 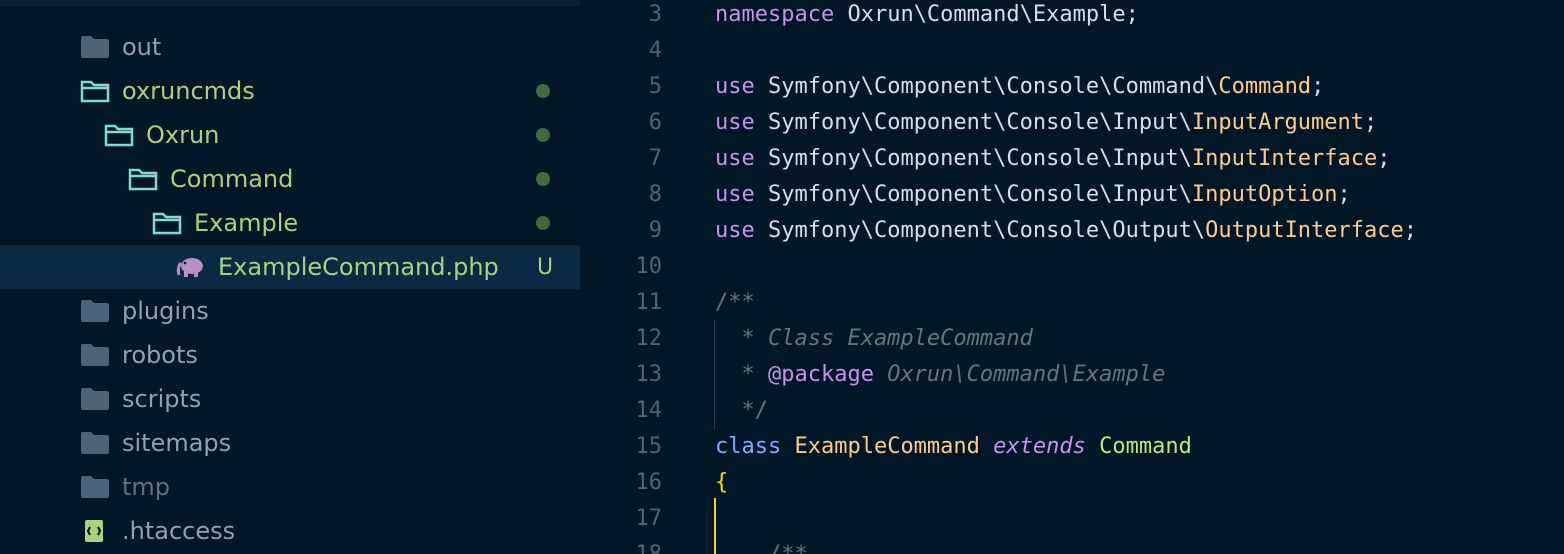 I want to click on tree-item-label: tmp, so click(x=146, y=487).